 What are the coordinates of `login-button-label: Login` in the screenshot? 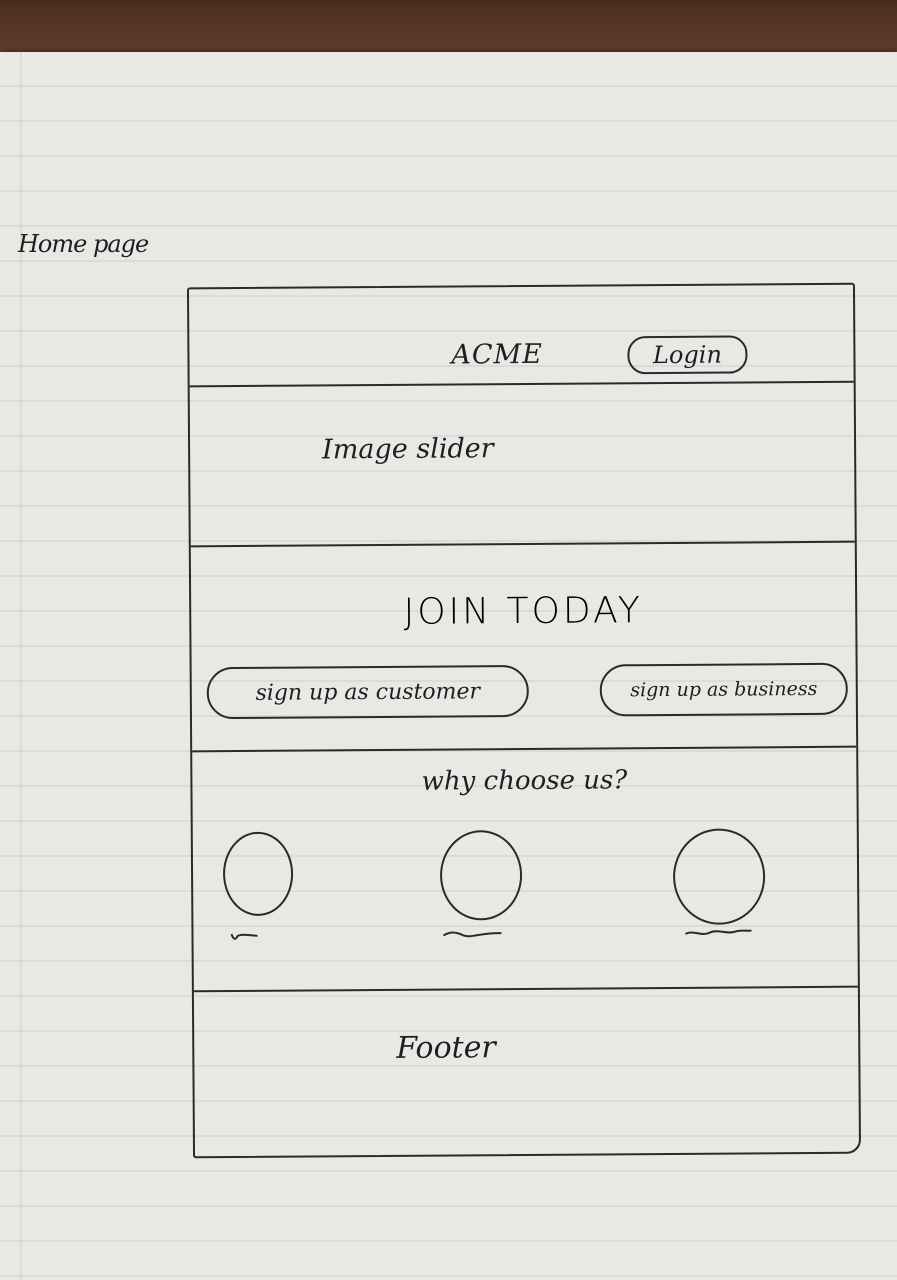 It's located at (687, 355).